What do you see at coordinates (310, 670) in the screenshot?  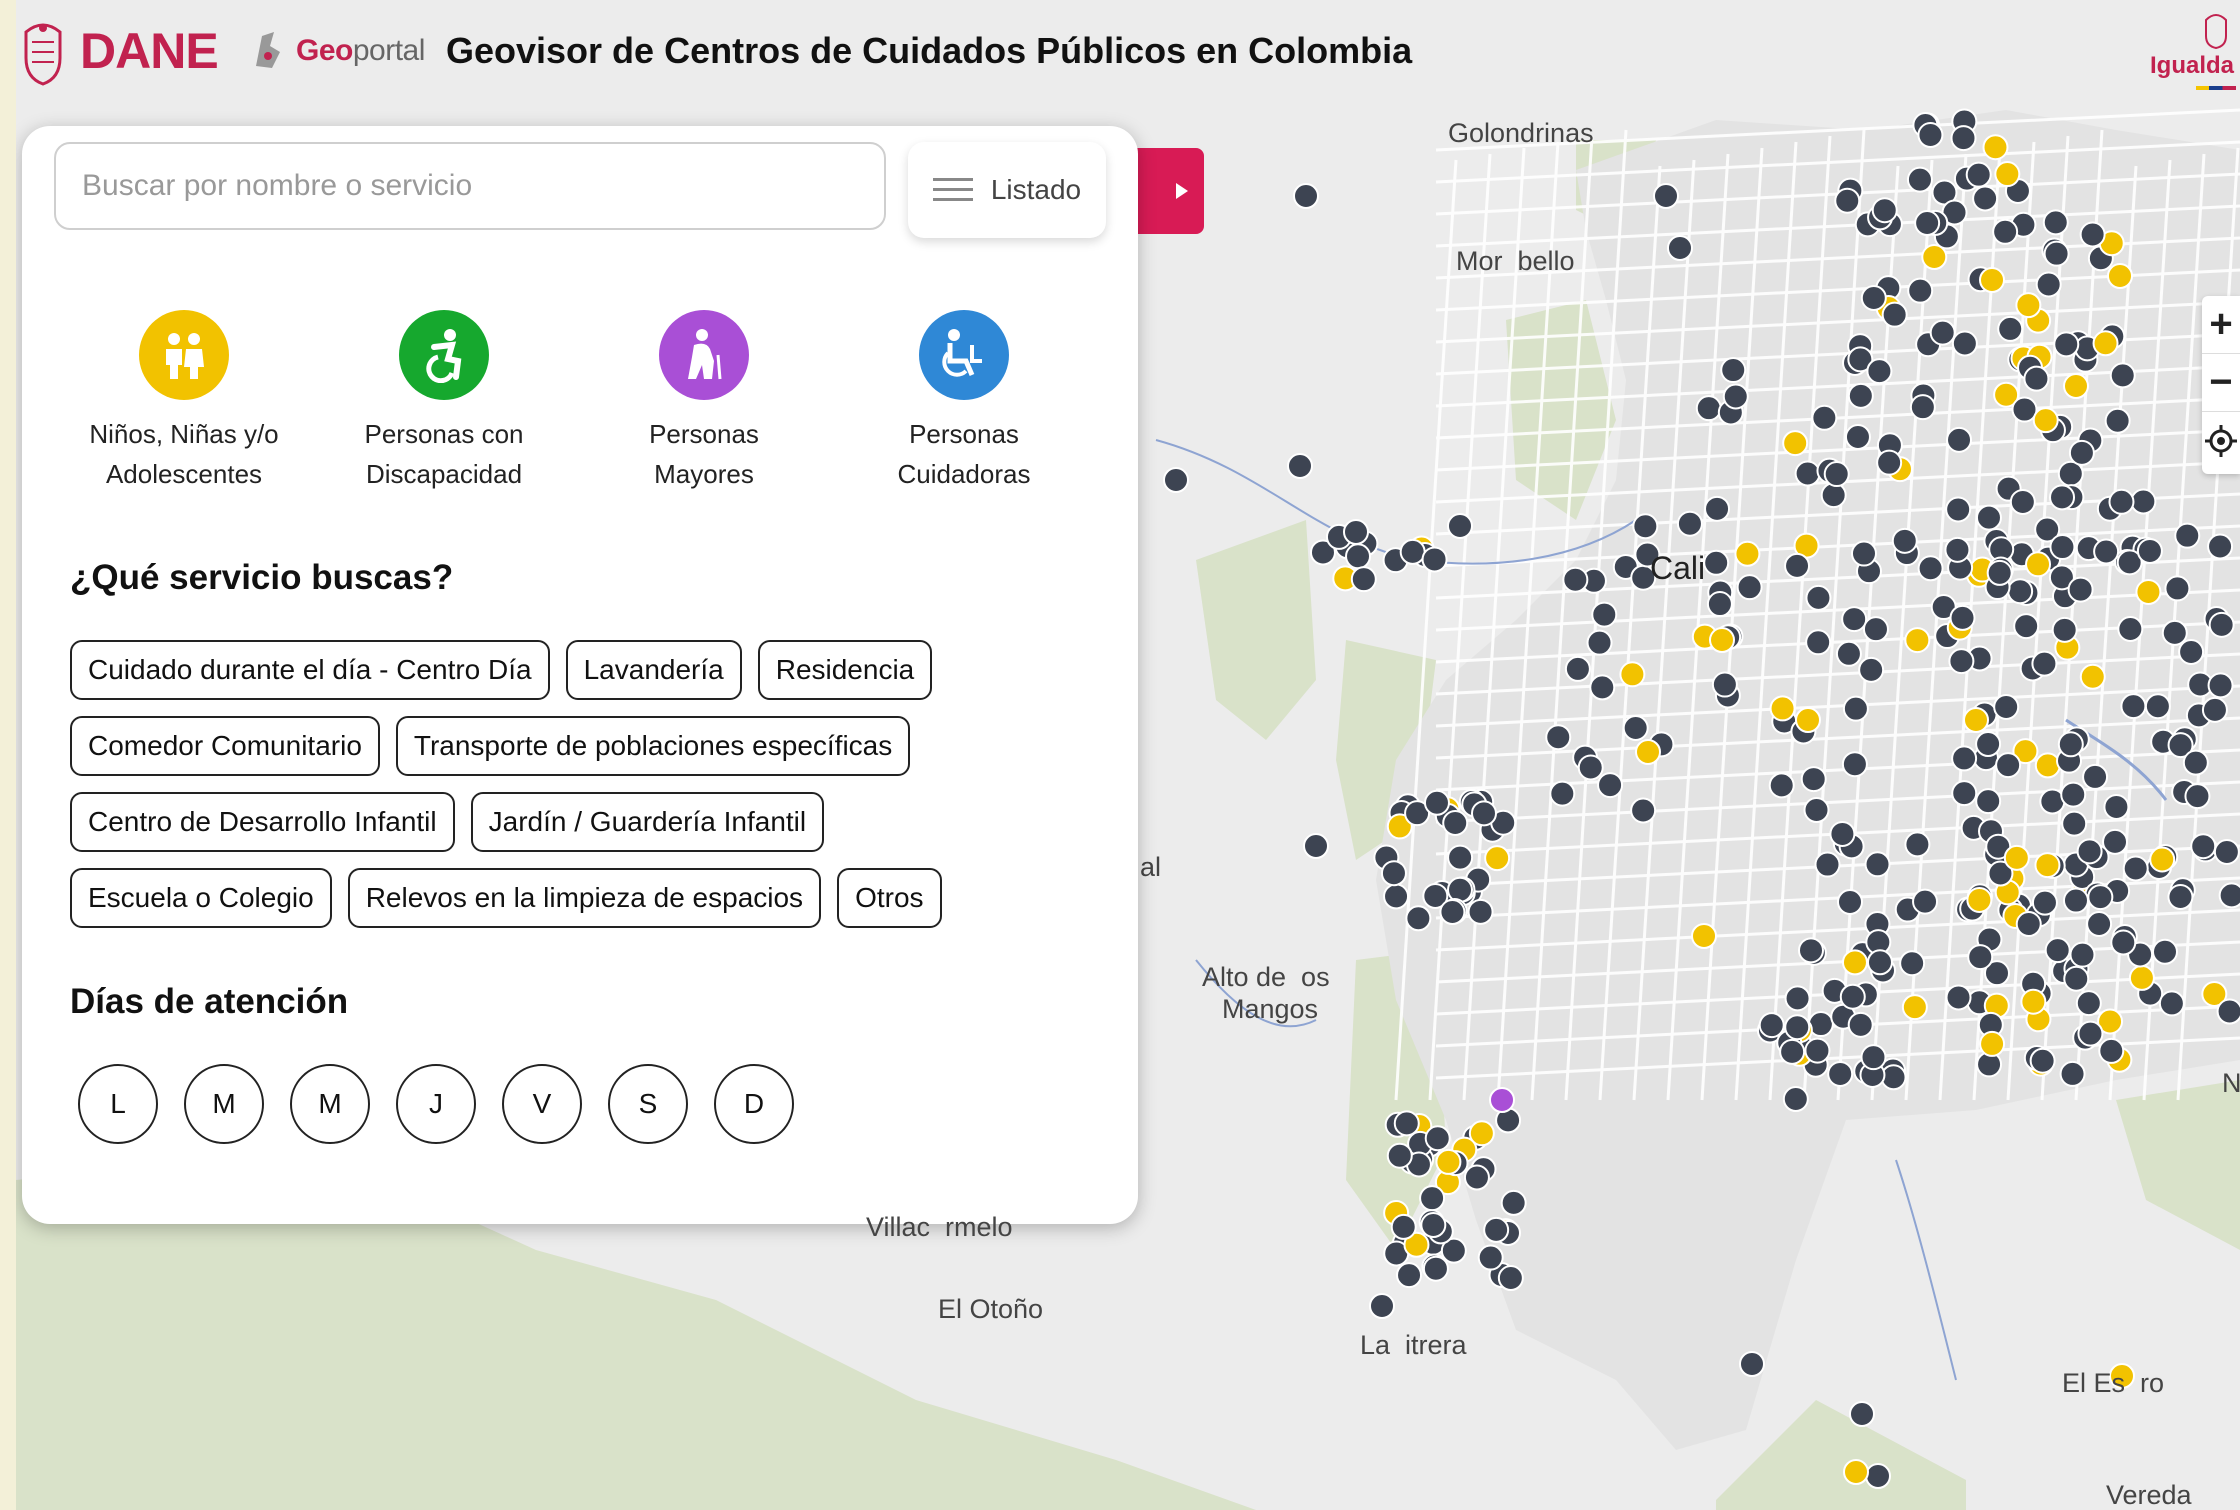 I see `service-chip: Cuidado durante el día - Centro Día` at bounding box center [310, 670].